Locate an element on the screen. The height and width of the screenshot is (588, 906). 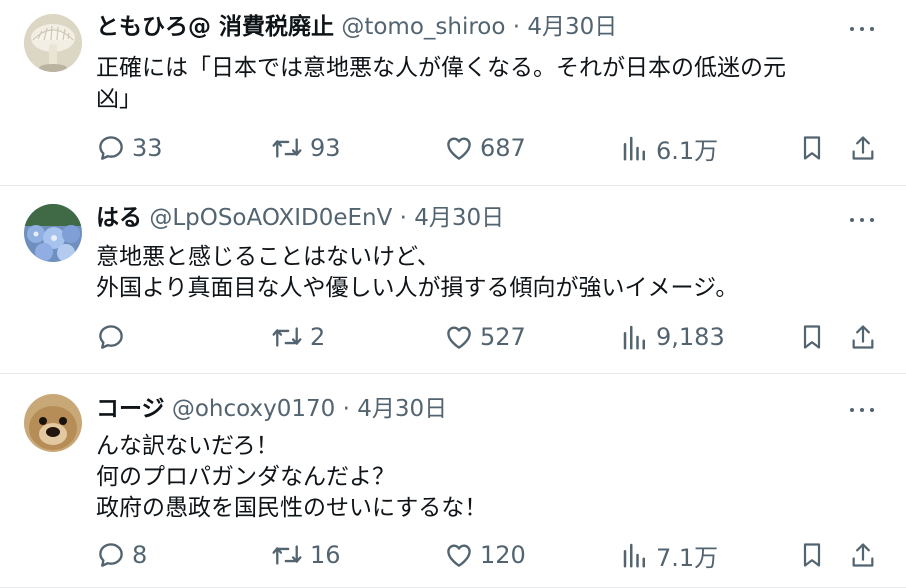
hydrangea-avatar-image is located at coordinates (53, 233).